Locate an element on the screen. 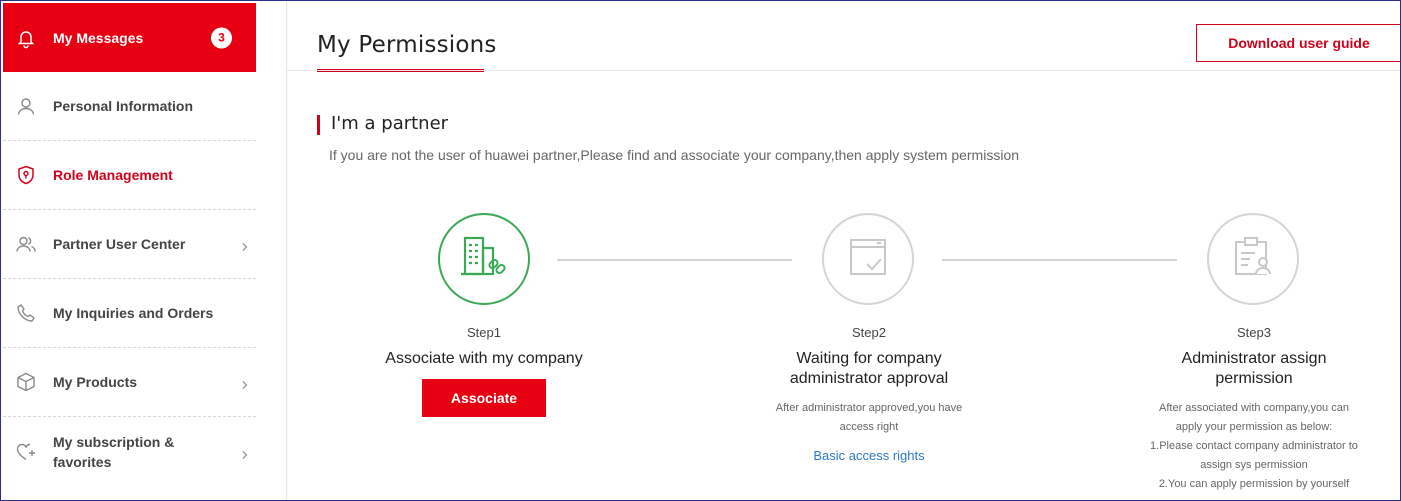 Image resolution: width=1401 pixels, height=501 pixels. sidebar-item-label: My subscription & favorites is located at coordinates (114, 452).